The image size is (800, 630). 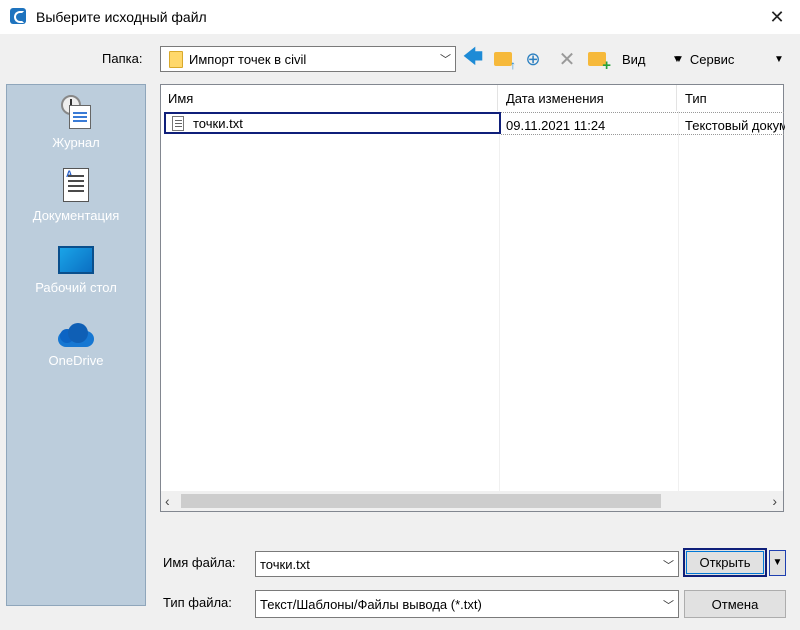 I want to click on place-desktop: Рабочий стол, so click(x=76, y=270).